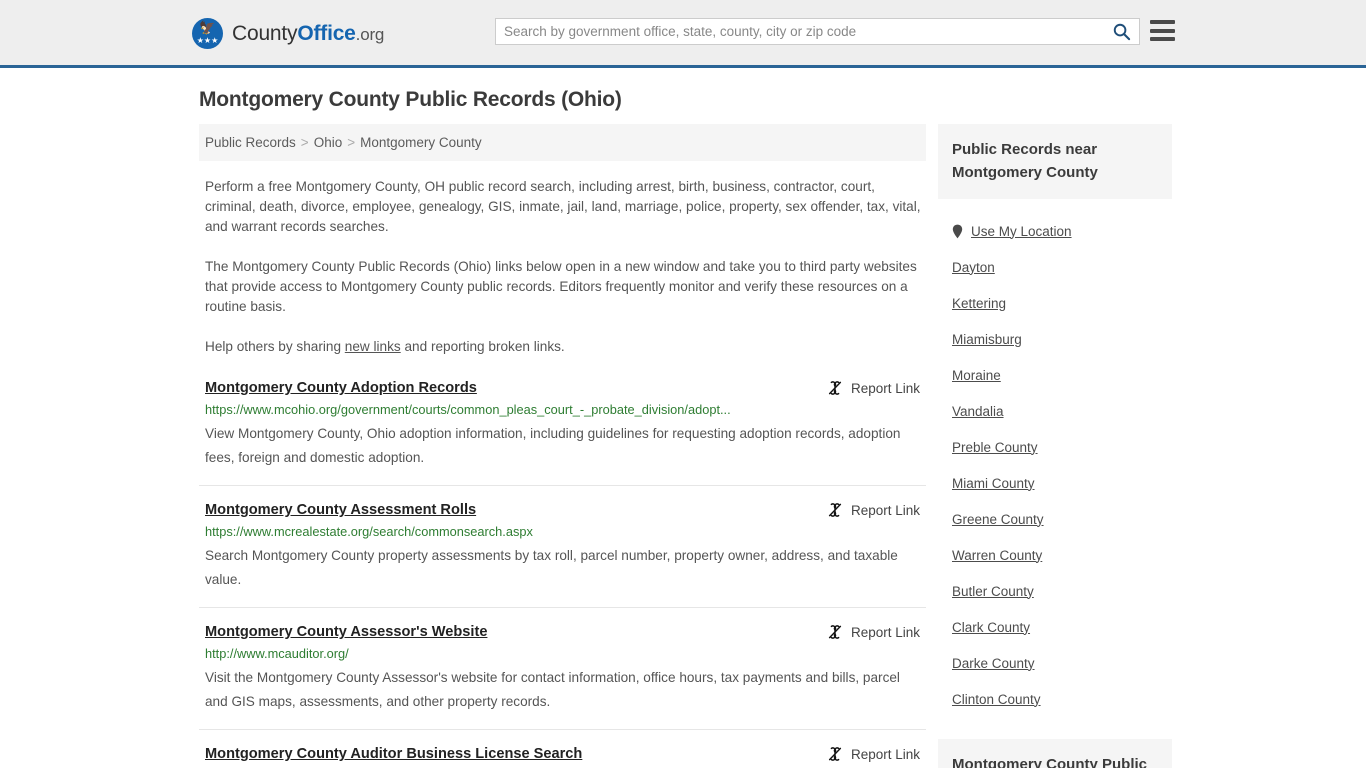 This screenshot has width=1366, height=768. Describe the element at coordinates (341, 388) in the screenshot. I see `result-title-link: Montgomery County Adoption Records` at that location.